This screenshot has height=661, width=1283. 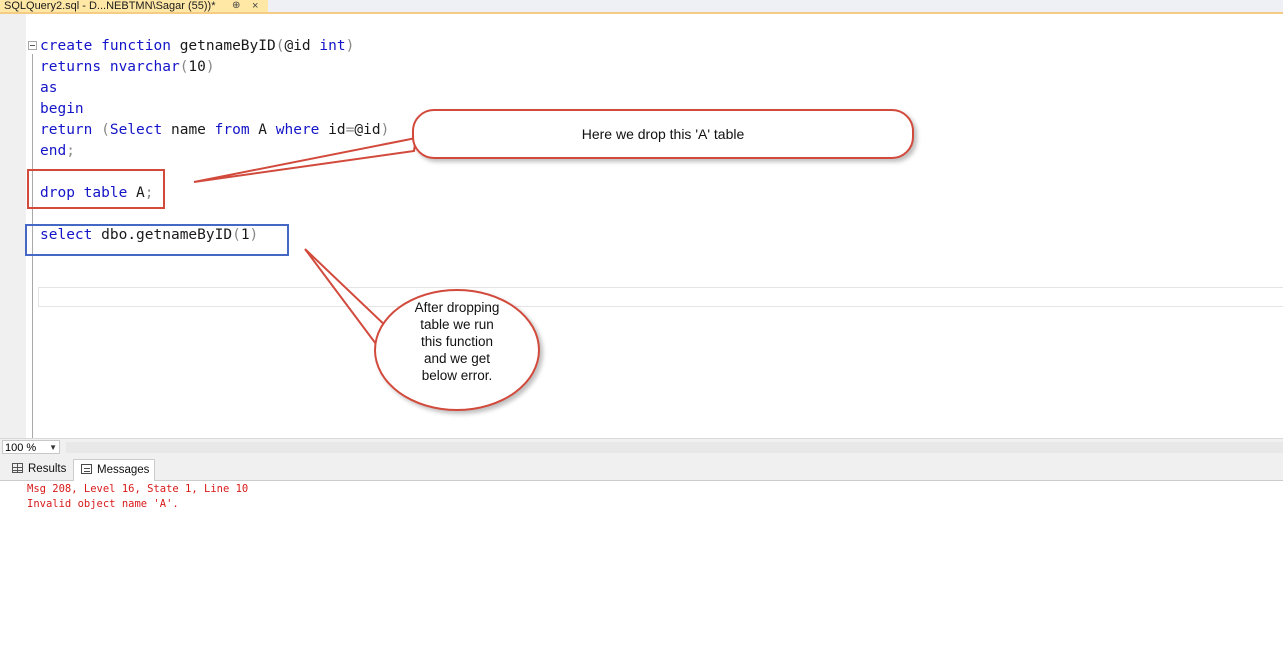 What do you see at coordinates (674, 447) in the screenshot?
I see `horizontal-scrollbar` at bounding box center [674, 447].